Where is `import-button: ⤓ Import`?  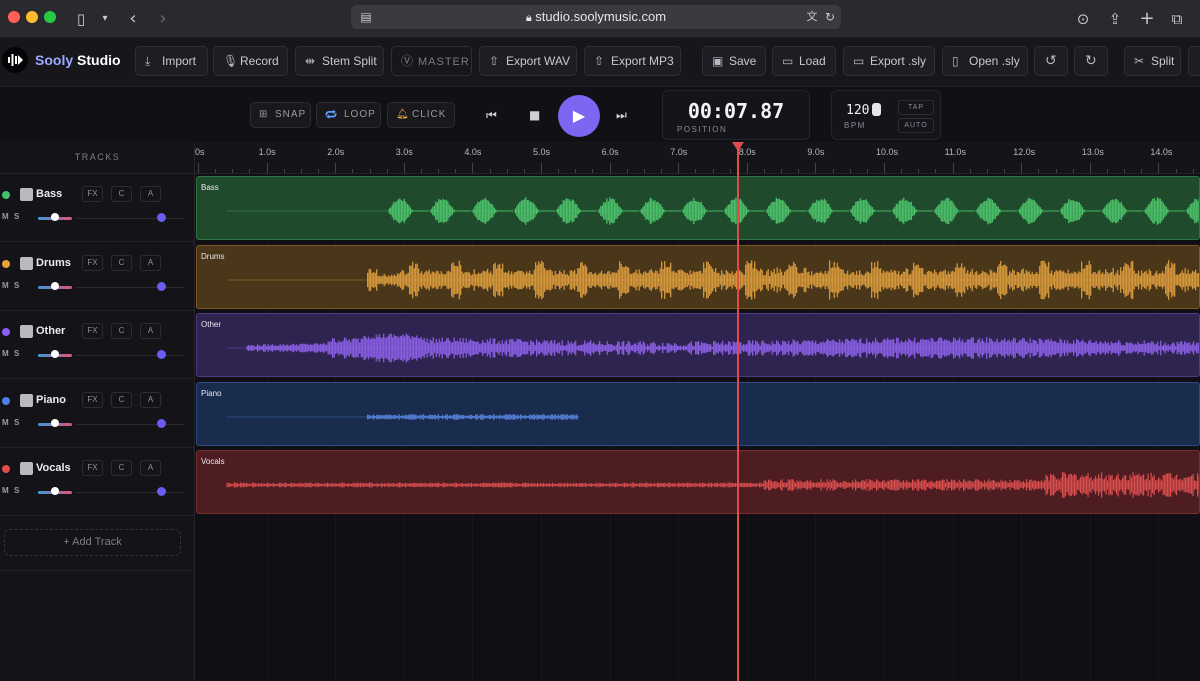 import-button: ⤓ Import is located at coordinates (171, 61).